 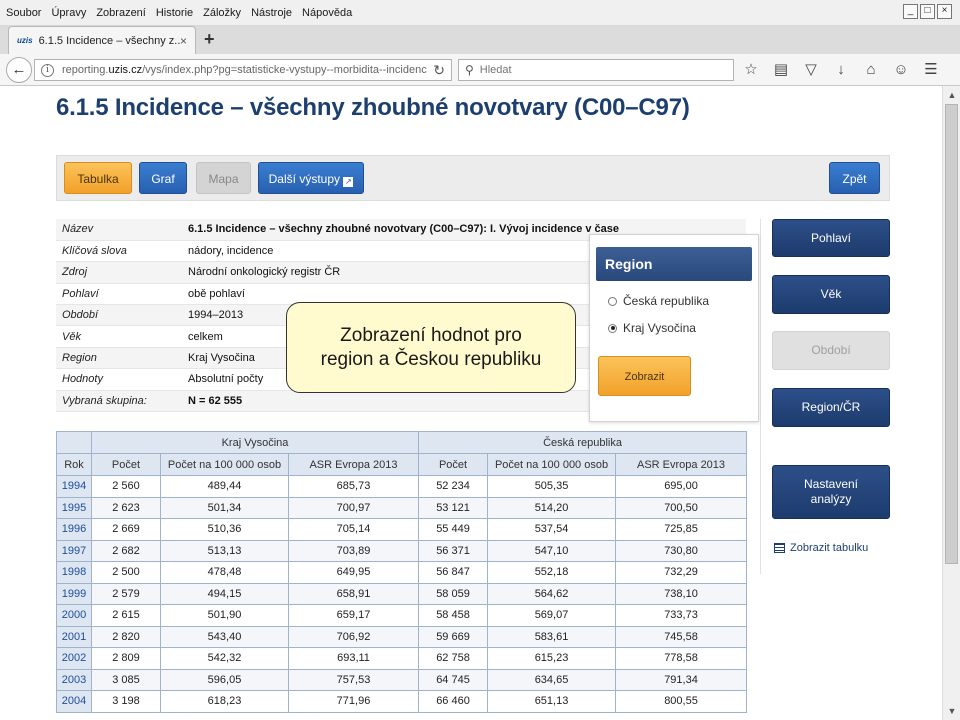 I want to click on table-cell: 53 121, so click(x=453, y=507).